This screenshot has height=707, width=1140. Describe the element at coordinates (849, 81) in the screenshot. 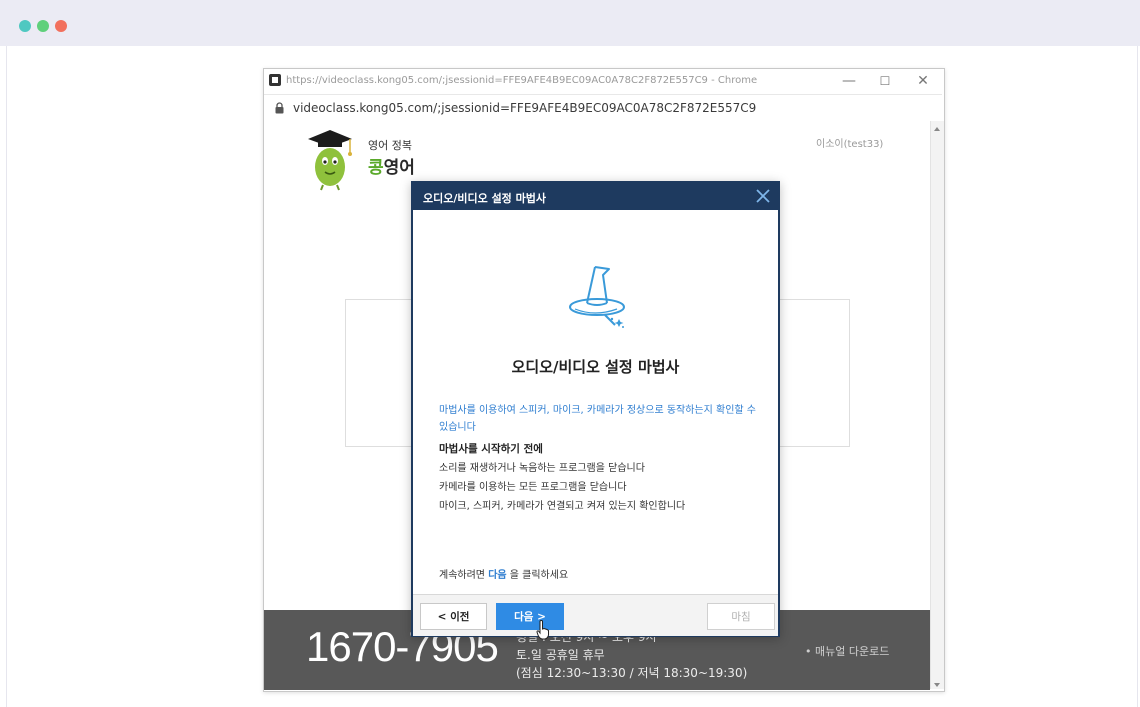

I see `minimize-button: —` at that location.